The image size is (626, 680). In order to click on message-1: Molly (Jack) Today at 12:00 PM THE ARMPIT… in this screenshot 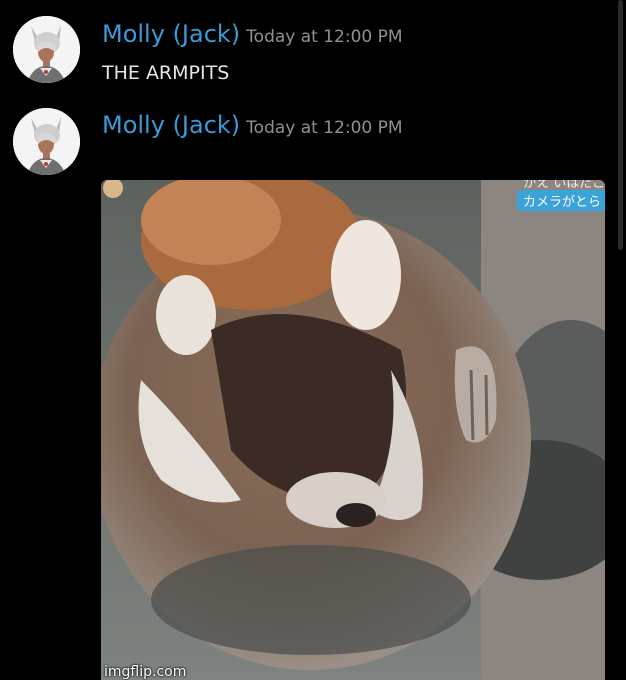, I will do `click(313, 50)`.